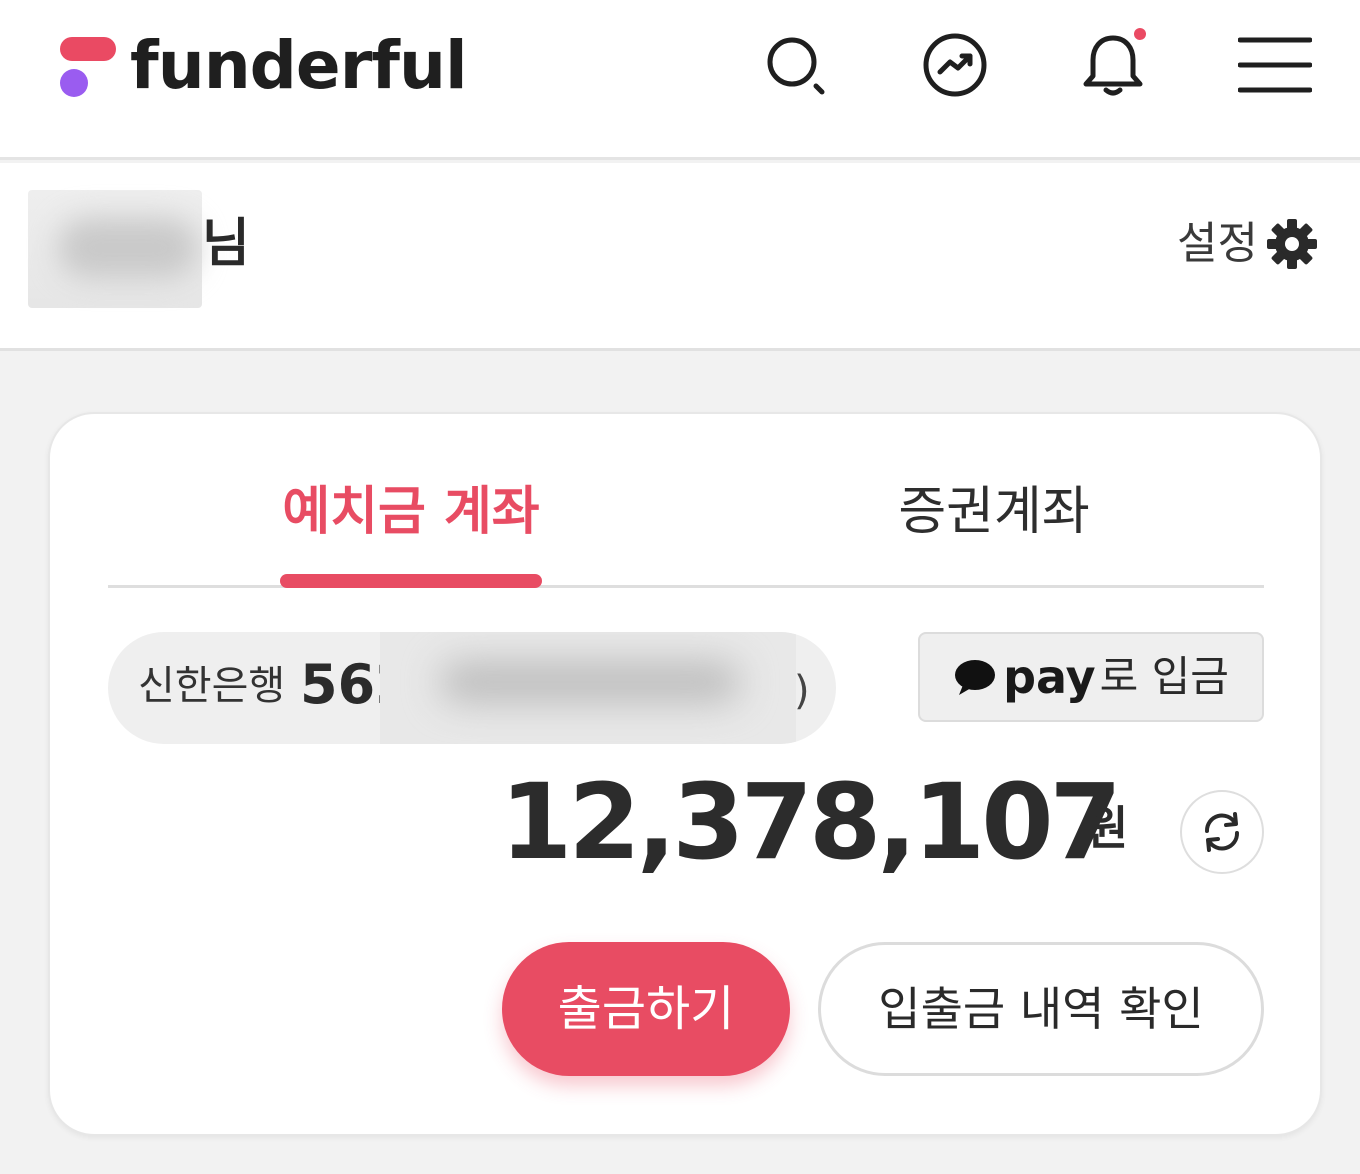 Image resolution: width=1360 pixels, height=1174 pixels. I want to click on refresh-button, so click(1222, 832).